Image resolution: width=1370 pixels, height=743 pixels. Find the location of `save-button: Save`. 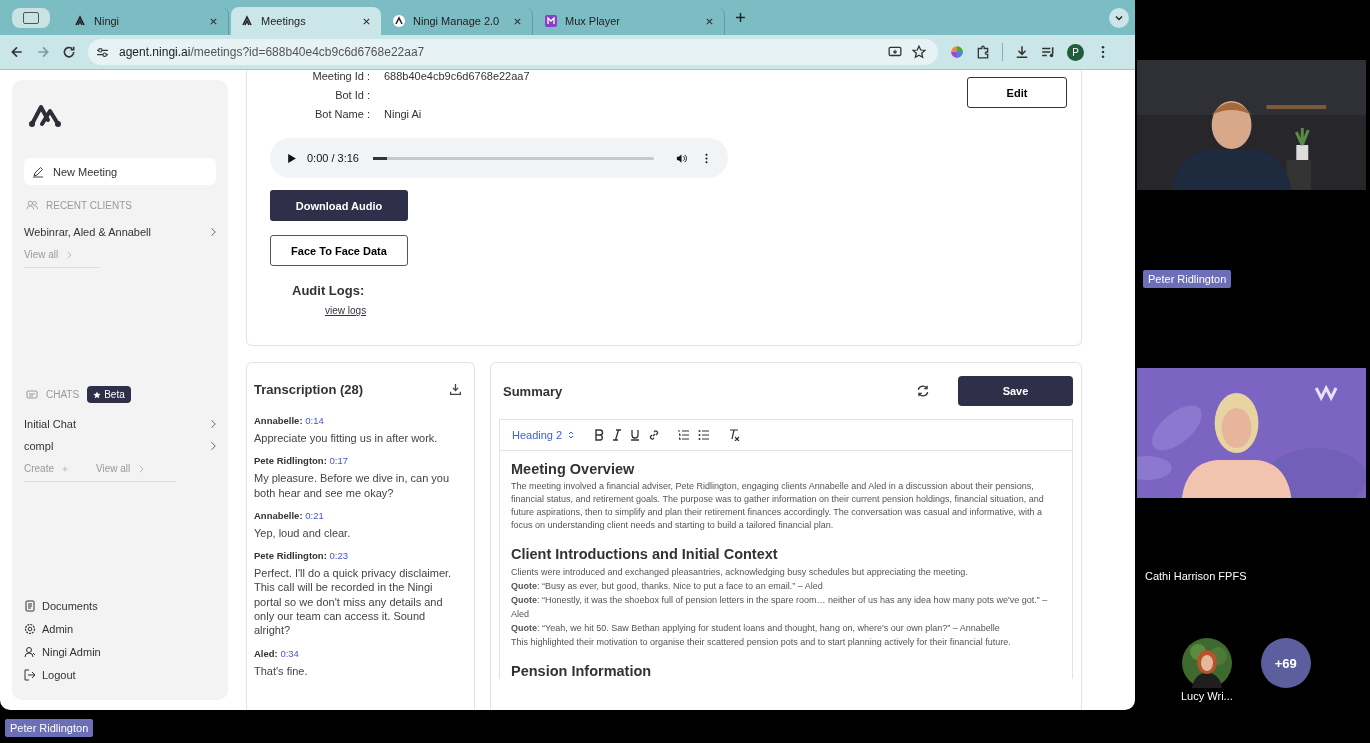

save-button: Save is located at coordinates (1015, 391).